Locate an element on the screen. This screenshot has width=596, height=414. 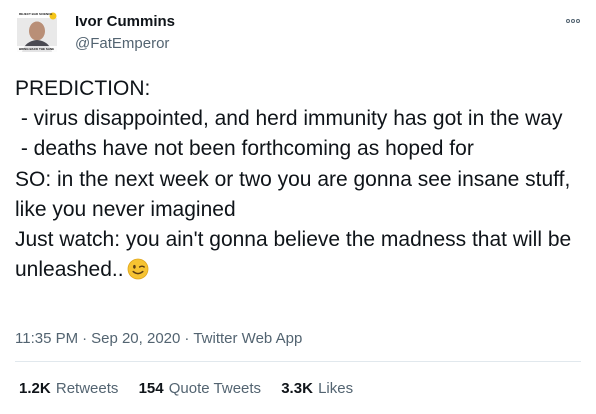
avatar-image is located at coordinates (37, 32).